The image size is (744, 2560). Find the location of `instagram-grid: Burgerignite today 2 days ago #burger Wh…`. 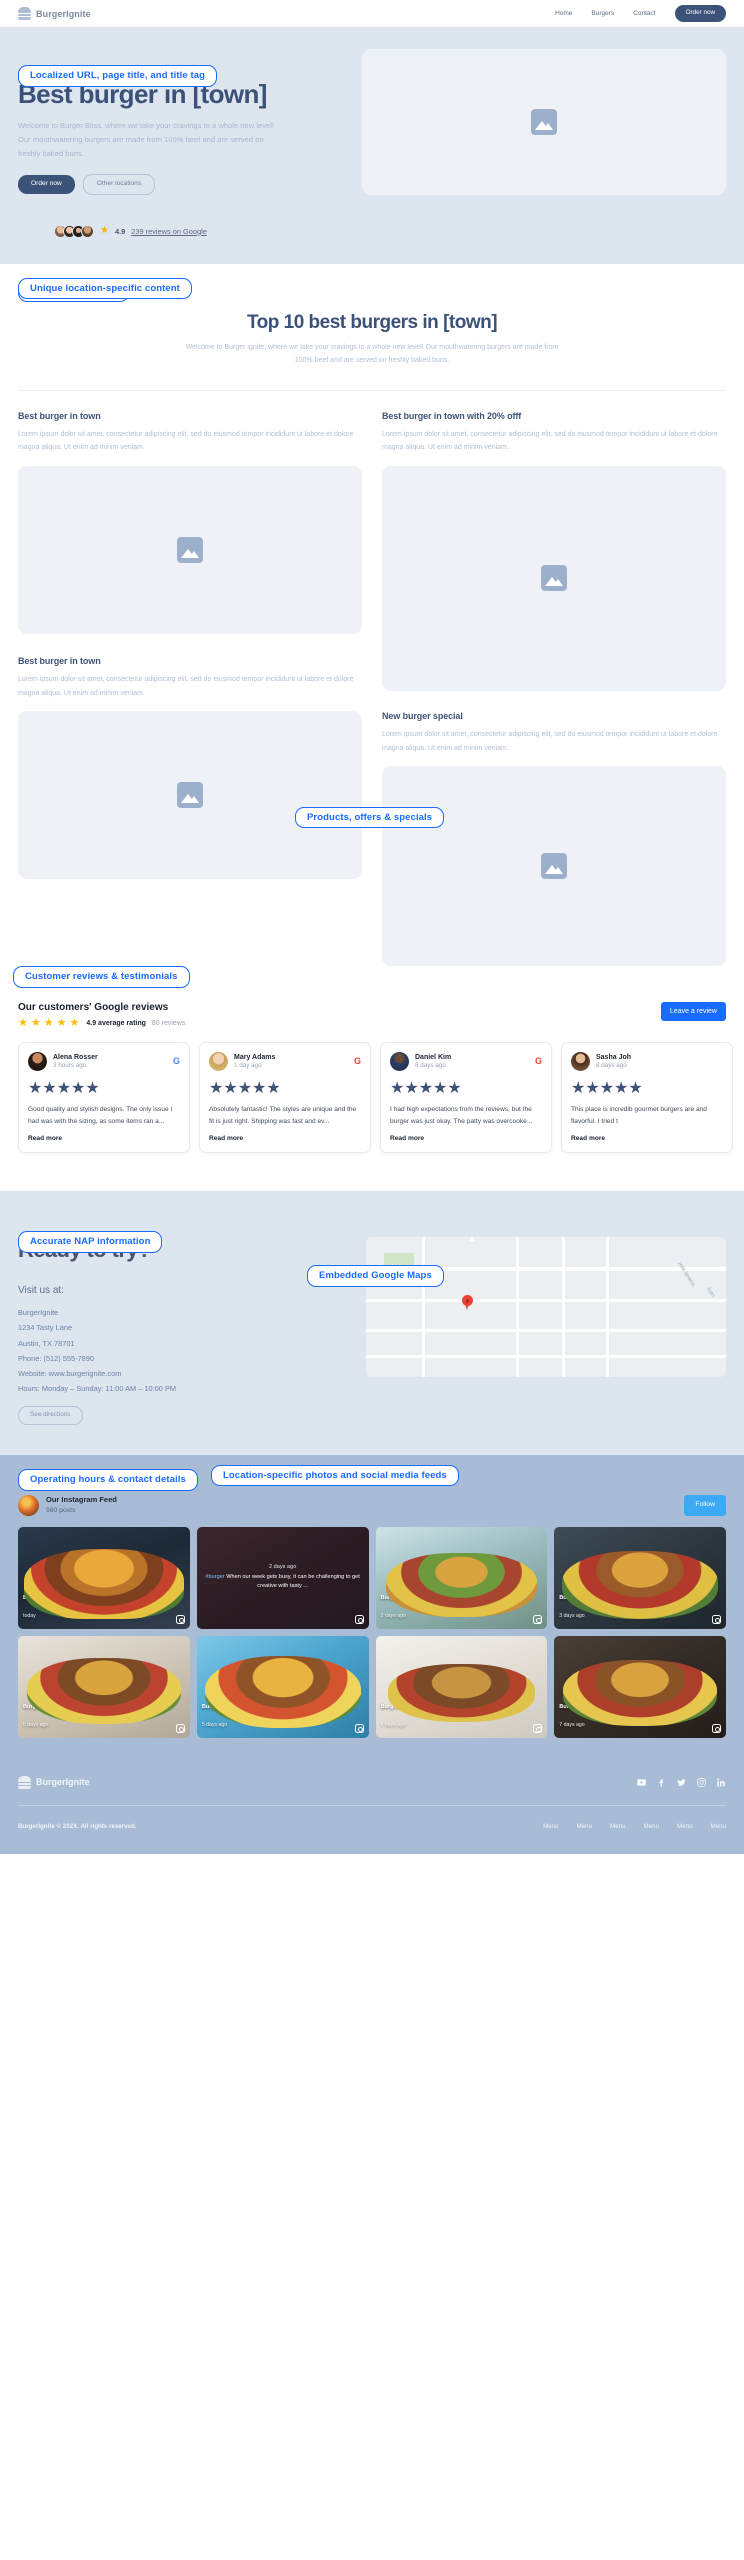

instagram-grid: Burgerignite today 2 days ago #burger Wh… is located at coordinates (372, 1632).